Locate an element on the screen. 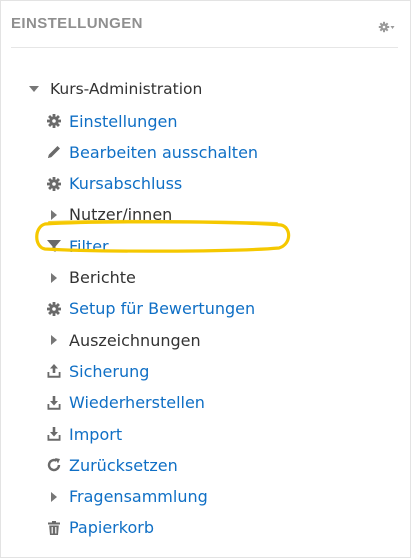 This screenshot has width=411, height=558. tree-item-kursabschluss: Kursabschluss is located at coordinates (113, 184).